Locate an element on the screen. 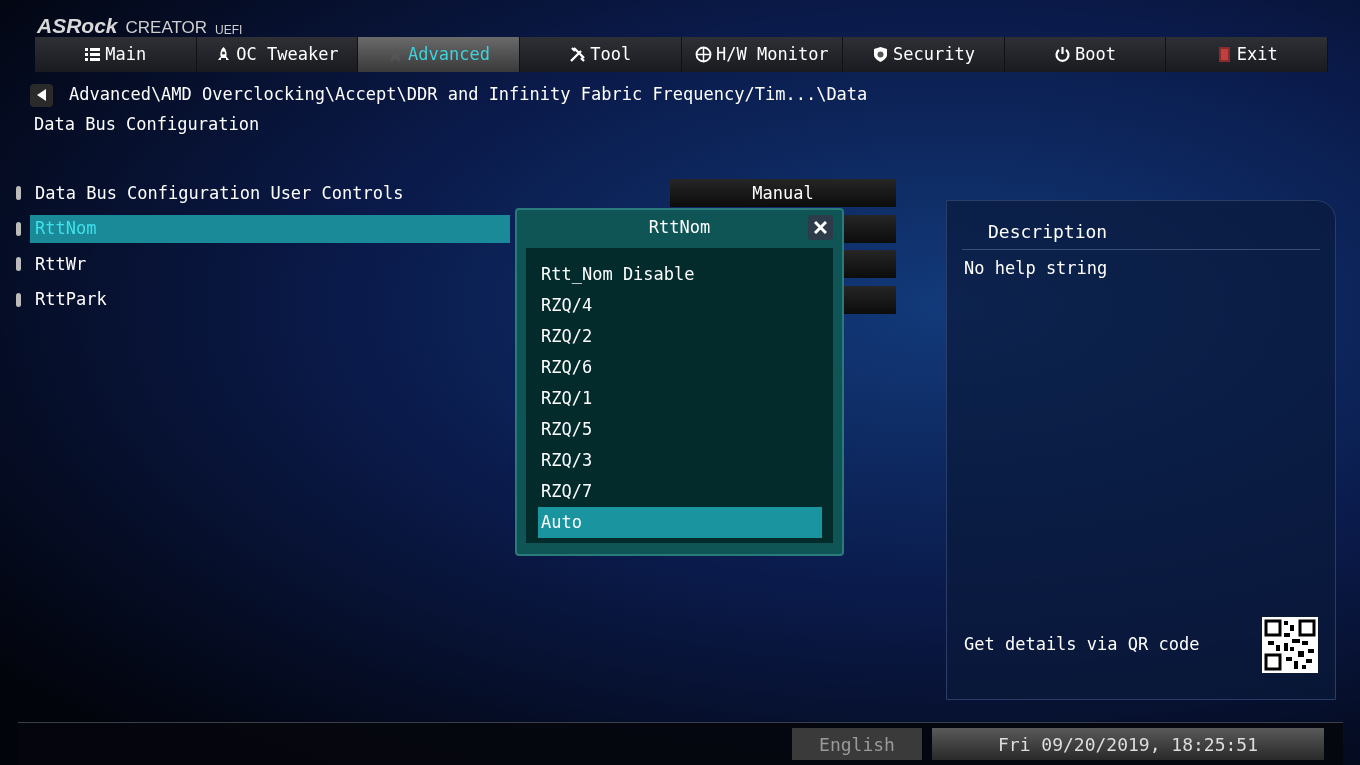 Image resolution: width=1360 pixels, height=765 pixels. power-icon is located at coordinates (1063, 54).